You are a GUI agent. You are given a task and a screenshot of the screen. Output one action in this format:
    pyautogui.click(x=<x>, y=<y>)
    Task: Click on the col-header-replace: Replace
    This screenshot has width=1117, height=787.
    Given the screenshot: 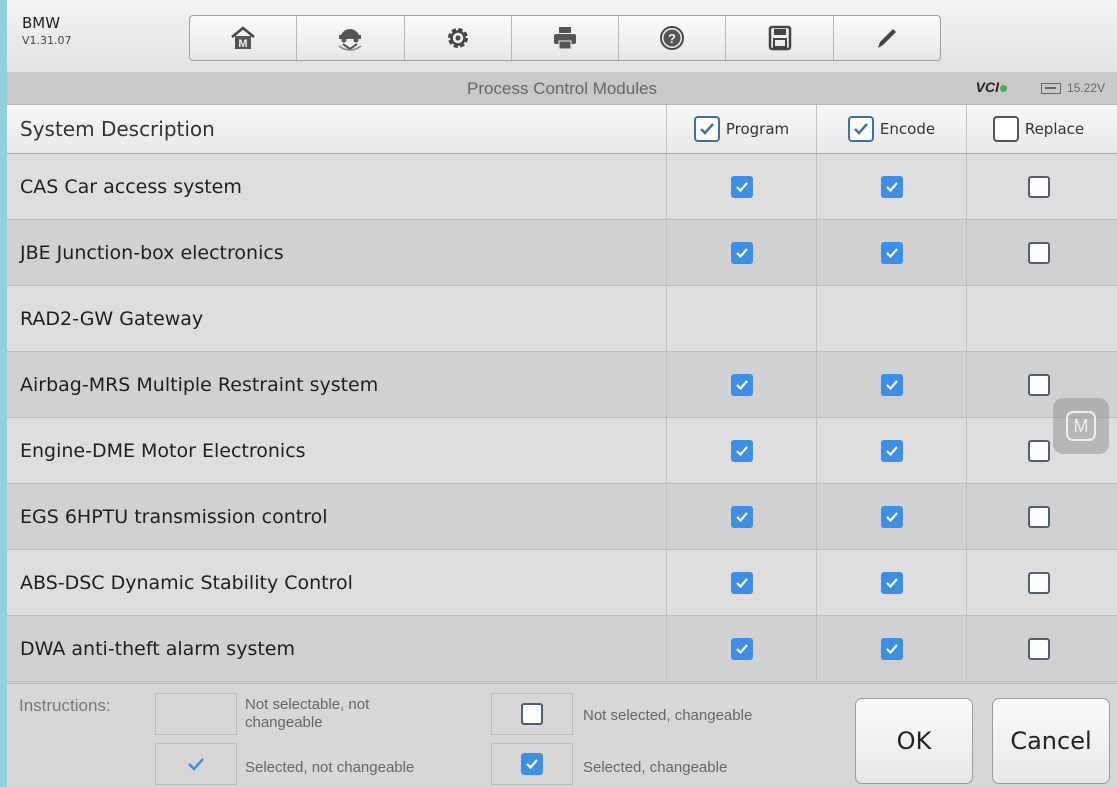 What is the action you would take?
    pyautogui.click(x=1038, y=129)
    